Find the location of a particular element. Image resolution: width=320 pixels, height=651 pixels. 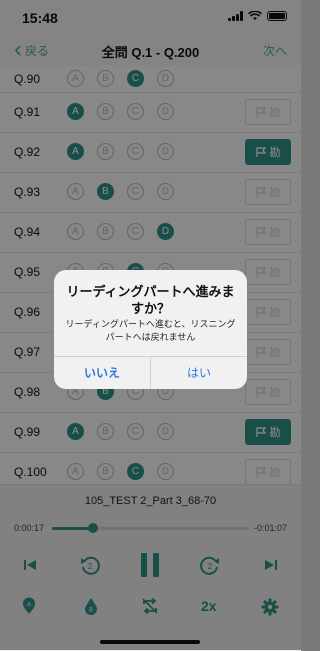

dialog-buttons: いいえ はい is located at coordinates (150, 372).